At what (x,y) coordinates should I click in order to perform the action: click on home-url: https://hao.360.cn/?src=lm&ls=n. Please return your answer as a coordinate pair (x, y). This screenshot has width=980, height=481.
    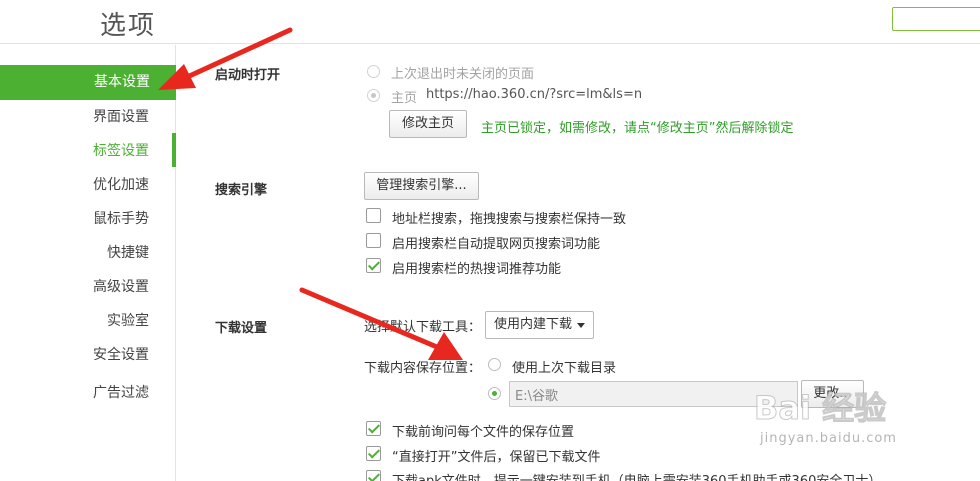
    Looking at the image, I should click on (534, 94).